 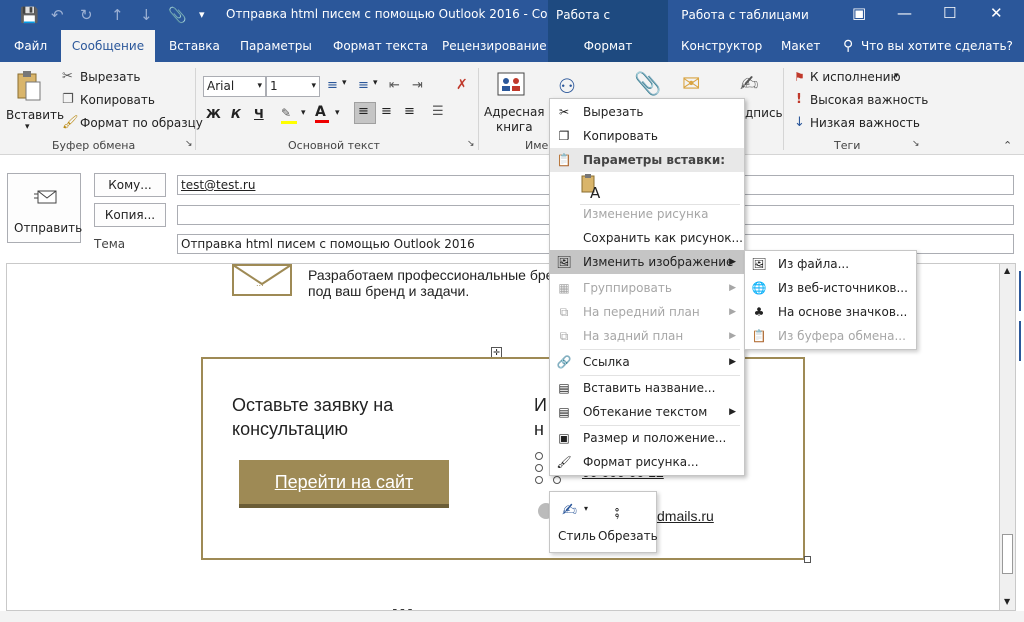 What do you see at coordinates (949, 13) in the screenshot?
I see `maximize-icon: ☐` at bounding box center [949, 13].